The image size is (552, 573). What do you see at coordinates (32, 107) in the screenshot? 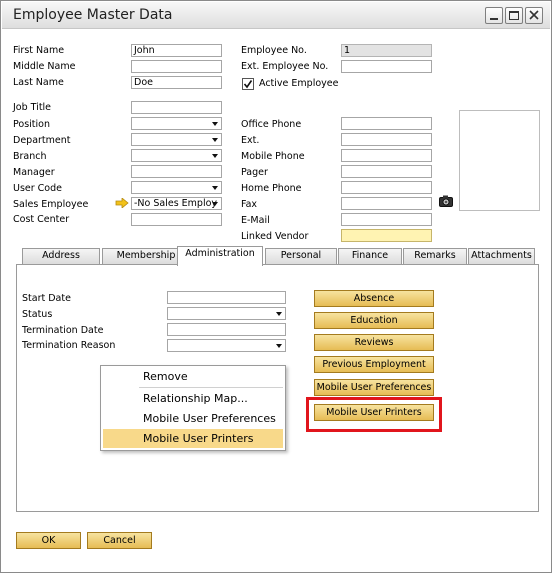
I see `job-title-label: Job Title` at bounding box center [32, 107].